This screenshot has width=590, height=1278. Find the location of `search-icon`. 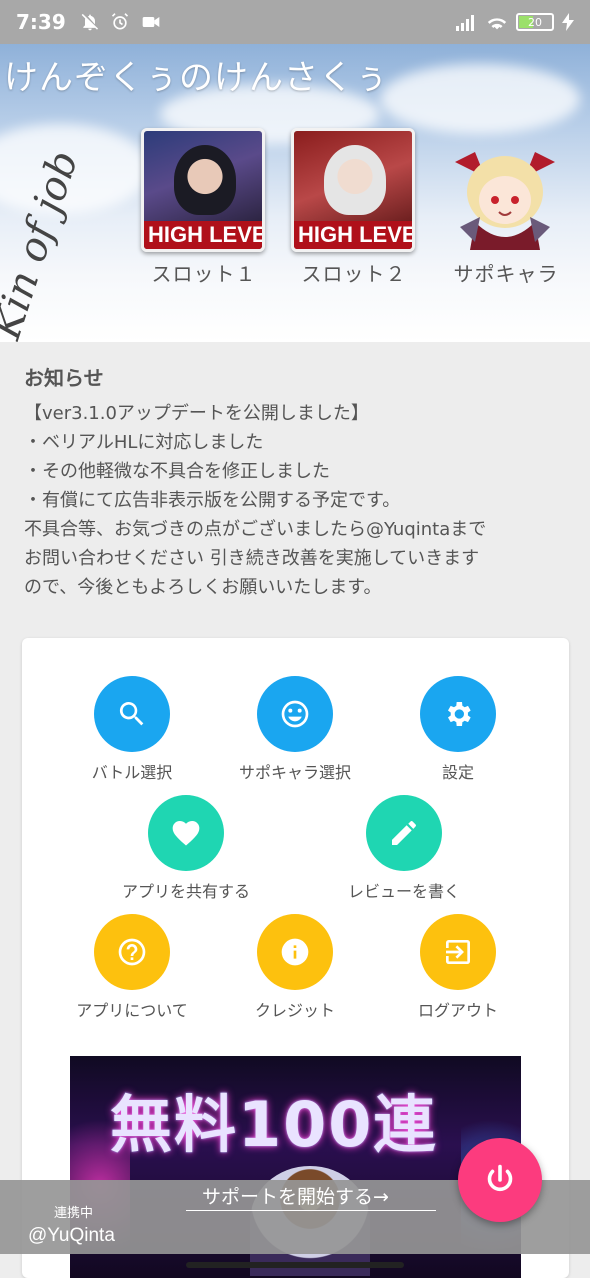

search-icon is located at coordinates (131, 714).